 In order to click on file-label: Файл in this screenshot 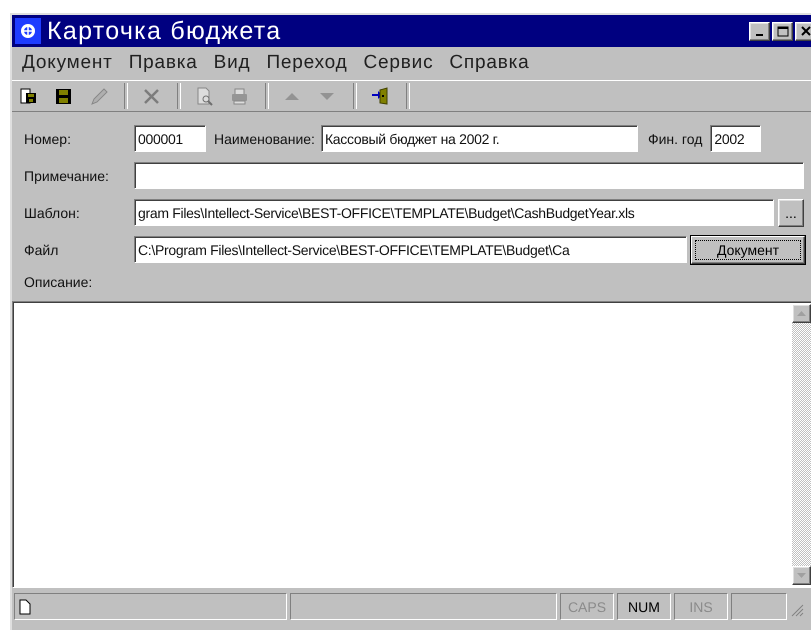, I will do `click(42, 250)`.